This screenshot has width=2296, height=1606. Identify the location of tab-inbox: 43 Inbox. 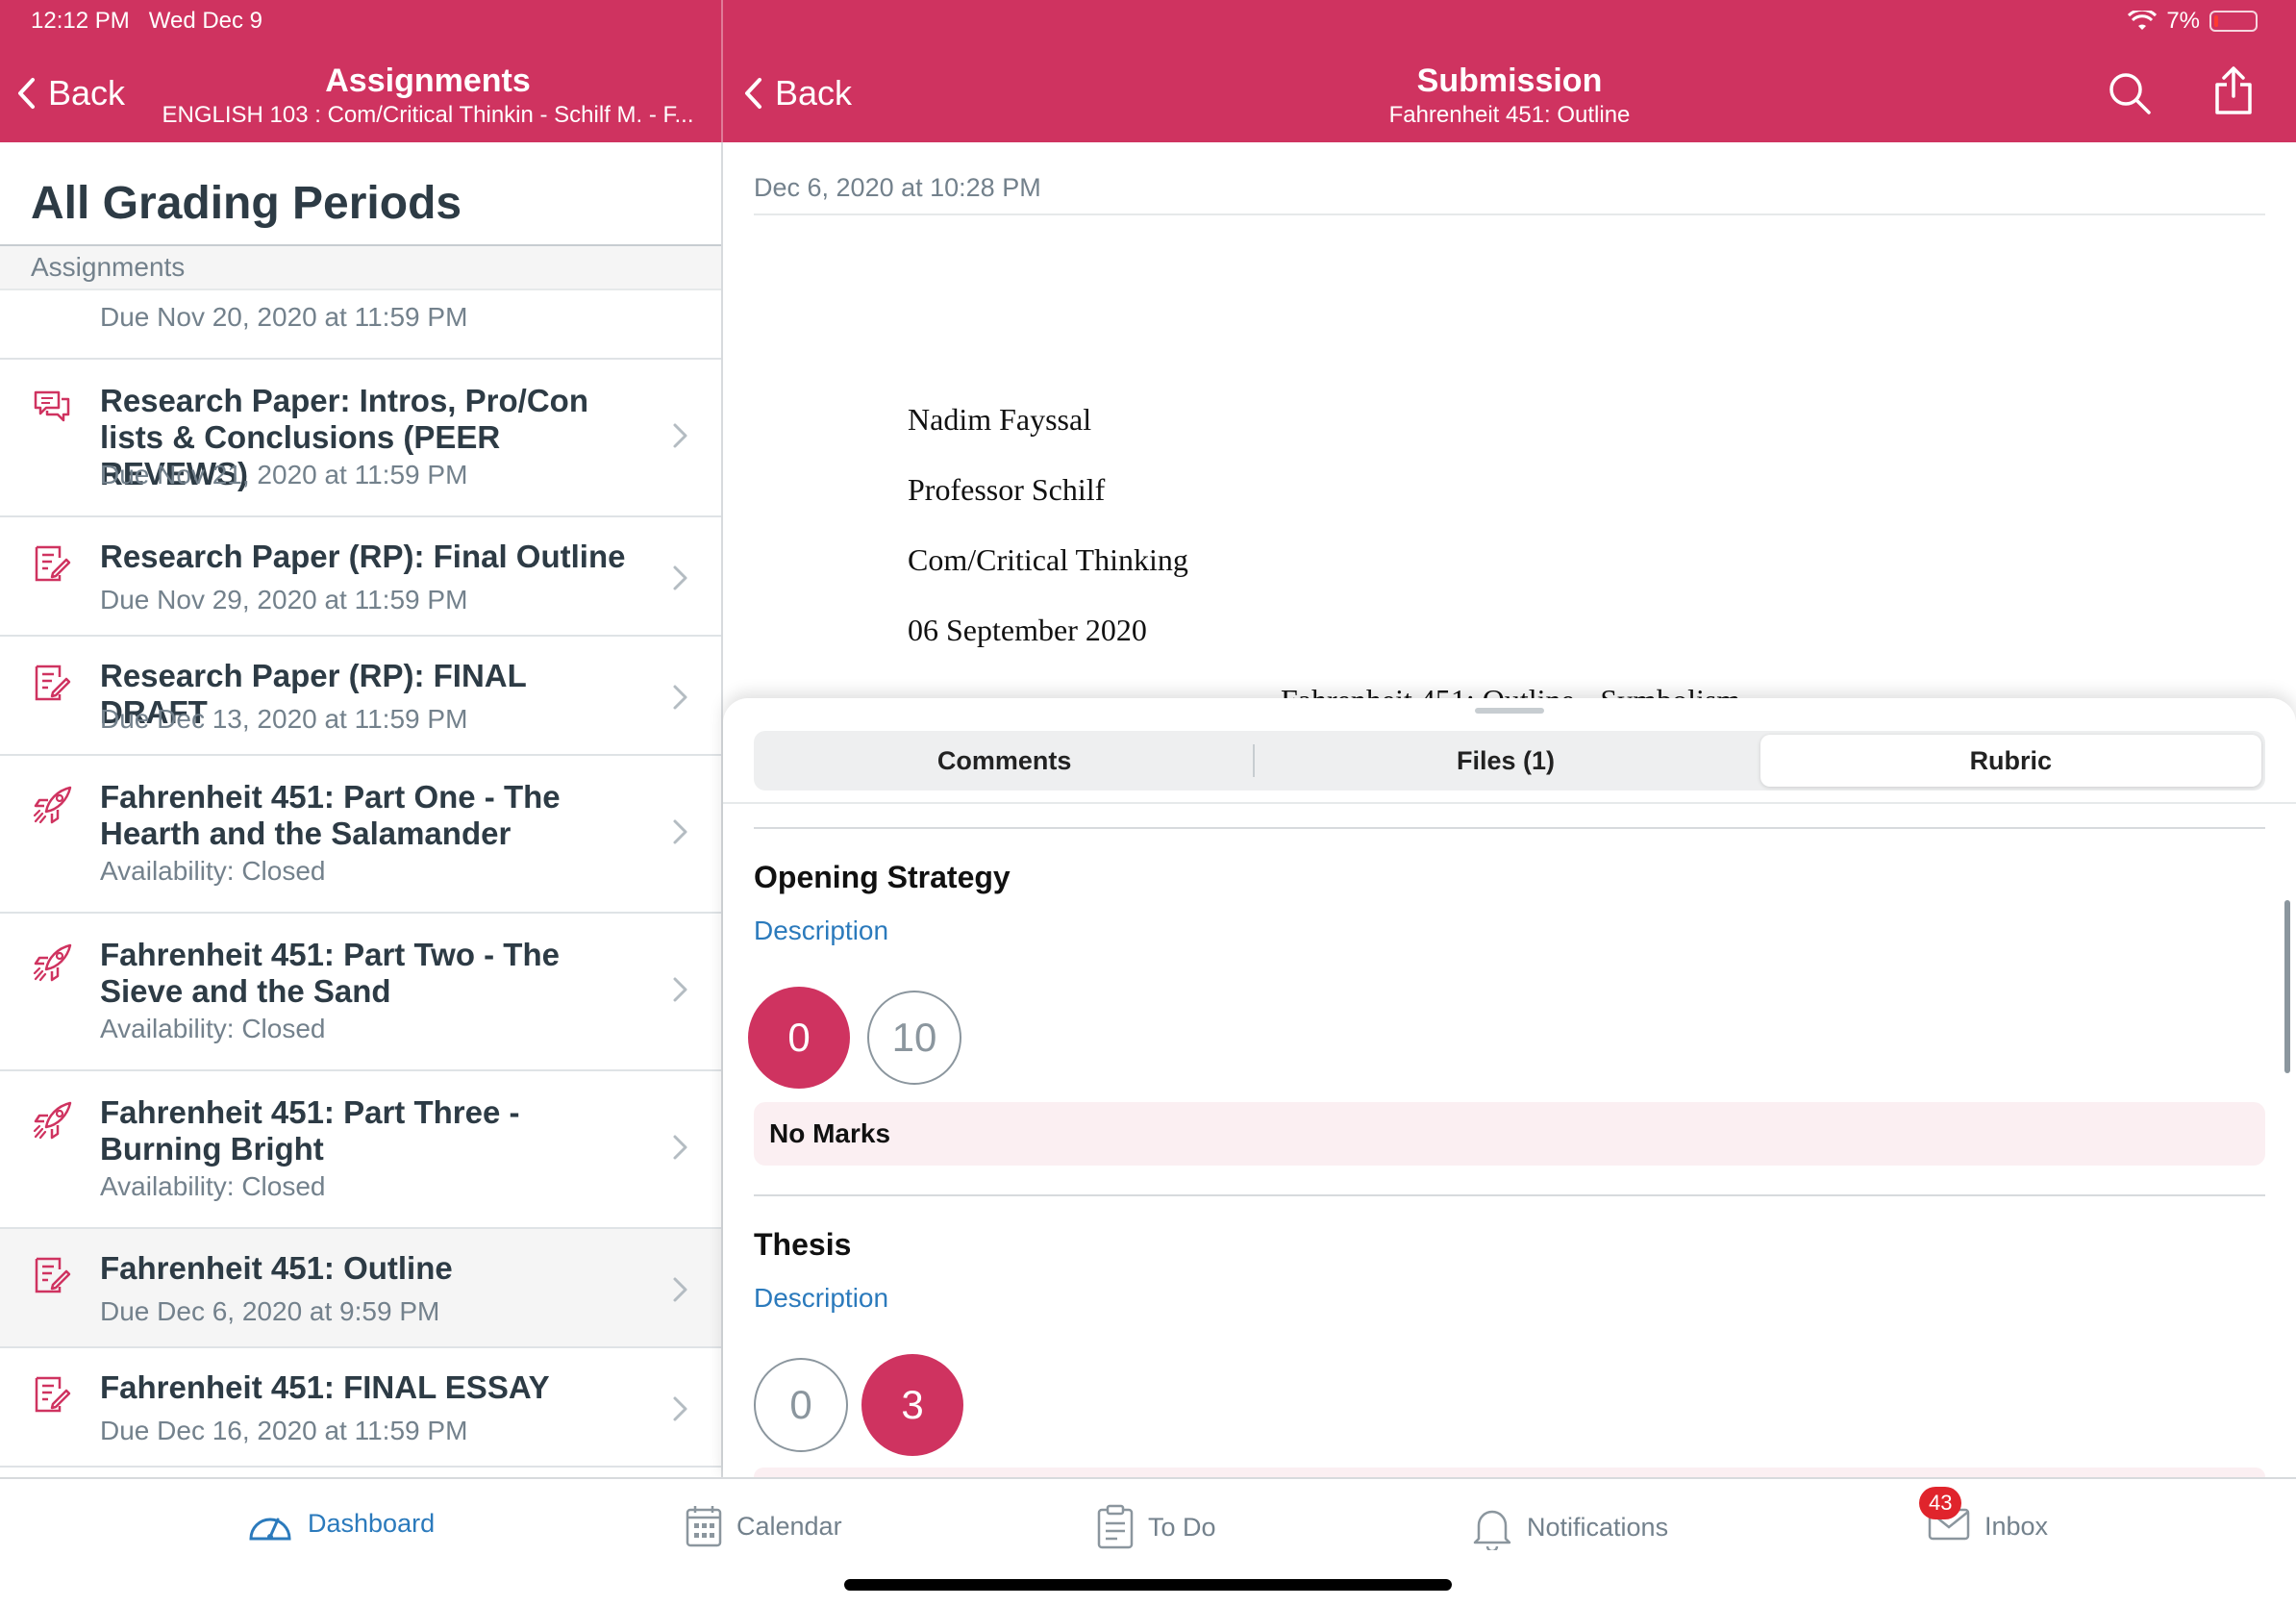
(1984, 1518).